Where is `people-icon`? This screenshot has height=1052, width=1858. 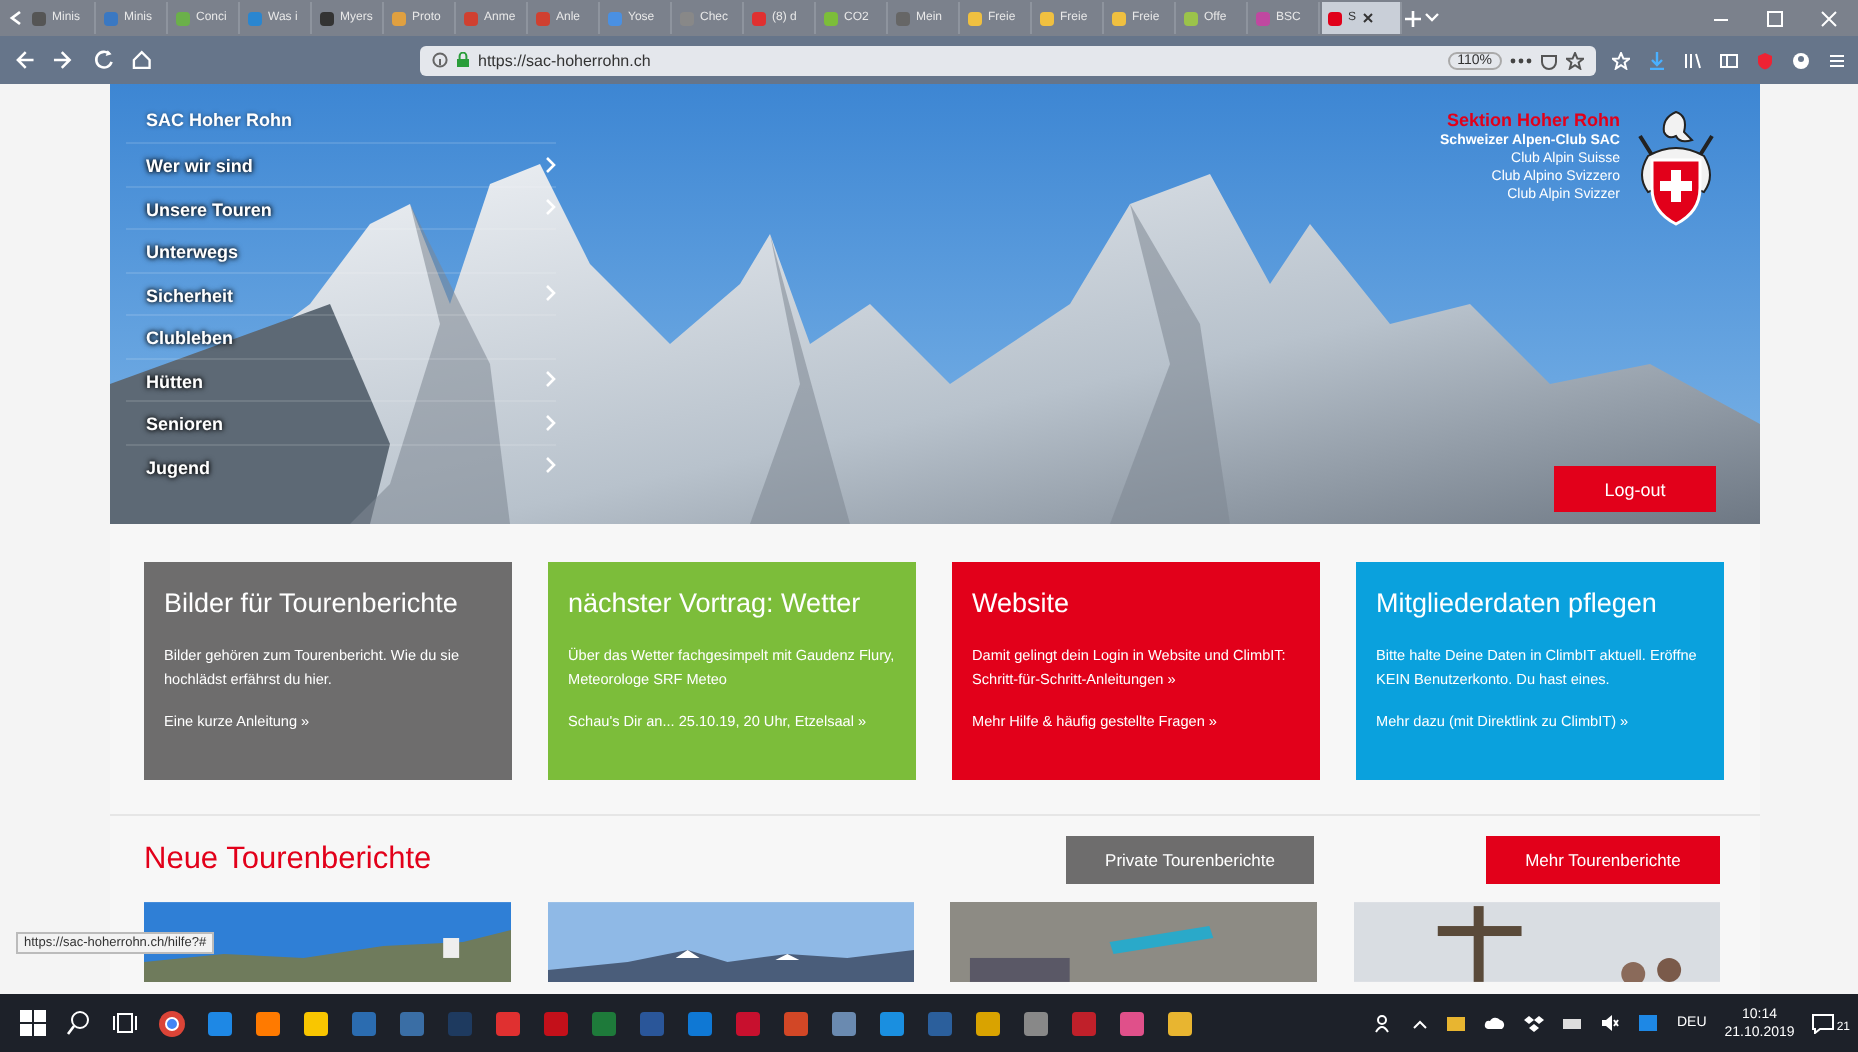 people-icon is located at coordinates (1384, 1023).